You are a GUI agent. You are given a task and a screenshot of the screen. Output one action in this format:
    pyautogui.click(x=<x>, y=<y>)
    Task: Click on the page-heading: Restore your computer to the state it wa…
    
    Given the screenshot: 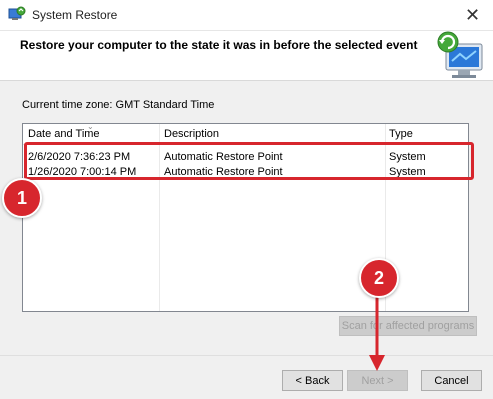 What is the action you would take?
    pyautogui.click(x=219, y=45)
    